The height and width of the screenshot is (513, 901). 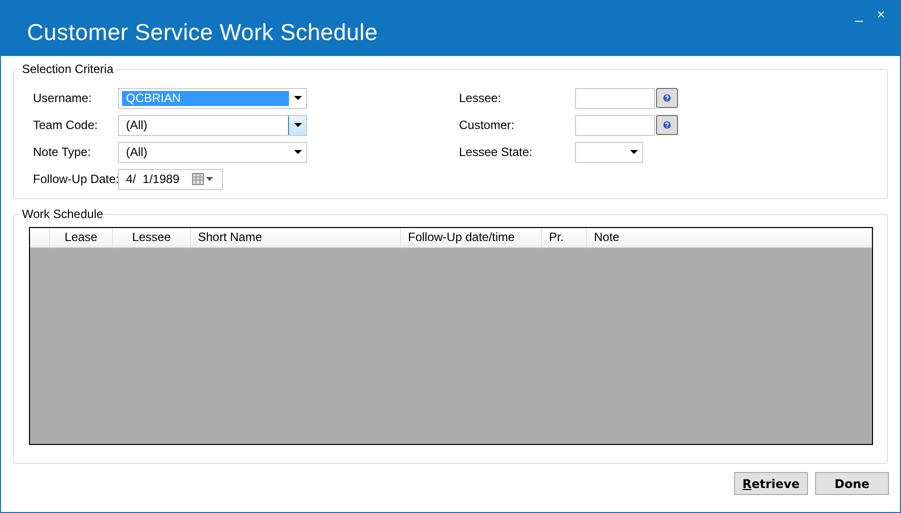 I want to click on field-label: Team Code:, so click(x=66, y=125).